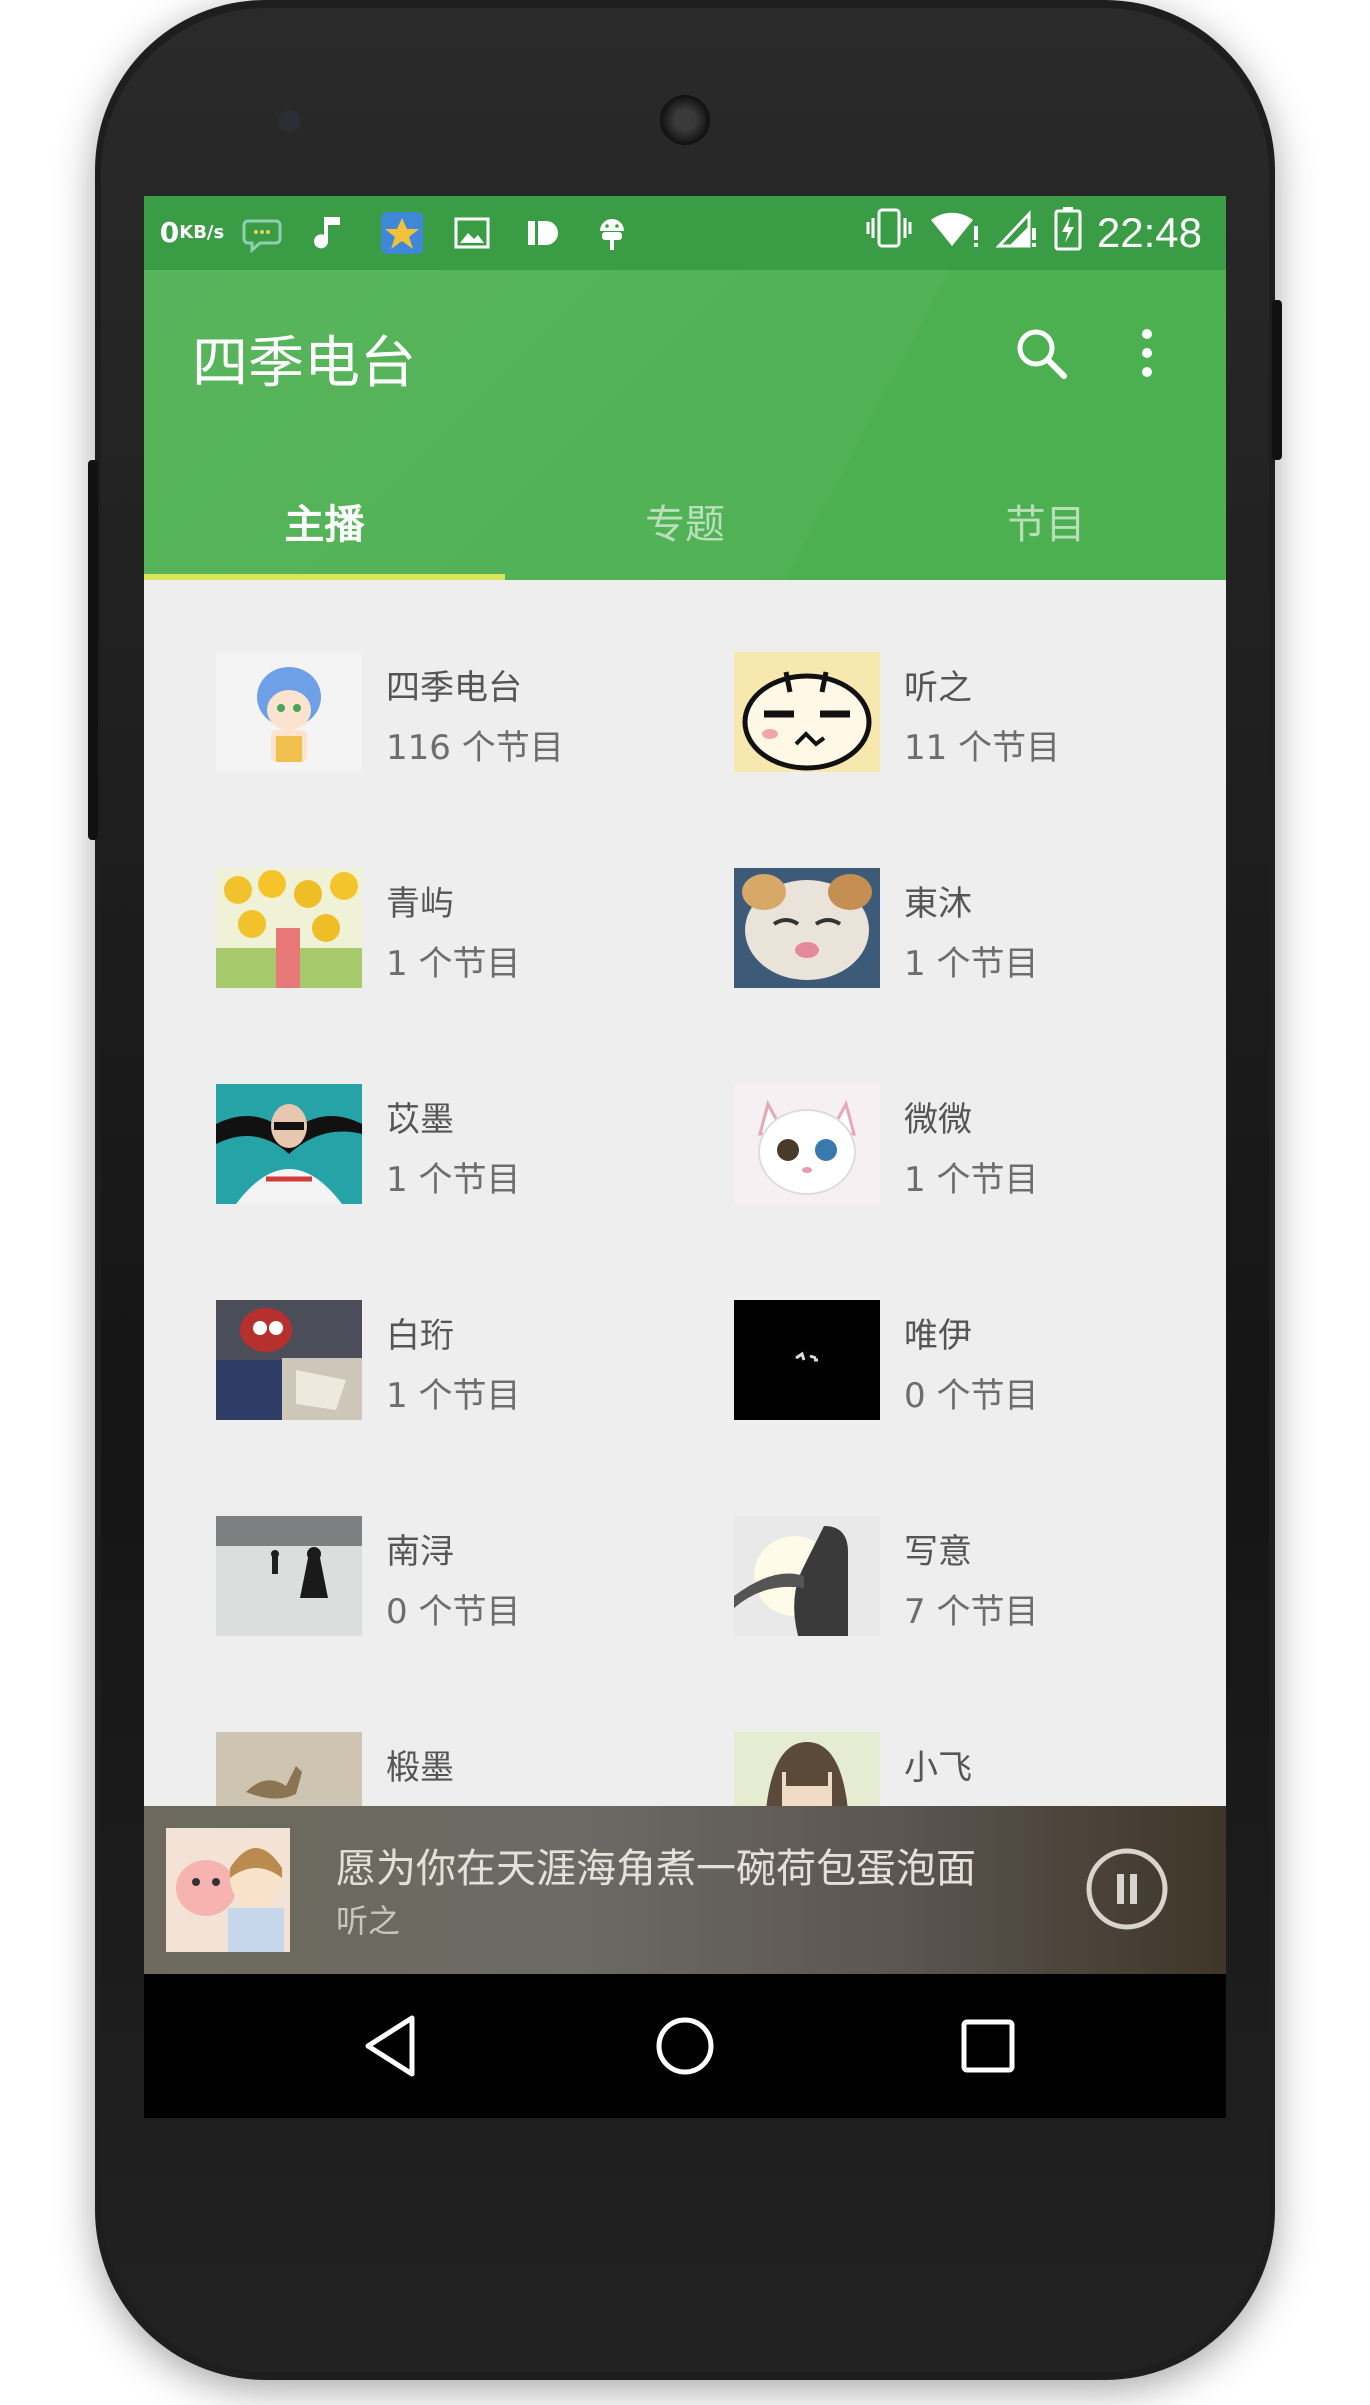 This screenshot has width=1370, height=2405. What do you see at coordinates (938, 1552) in the screenshot?
I see `host-name: 写意` at bounding box center [938, 1552].